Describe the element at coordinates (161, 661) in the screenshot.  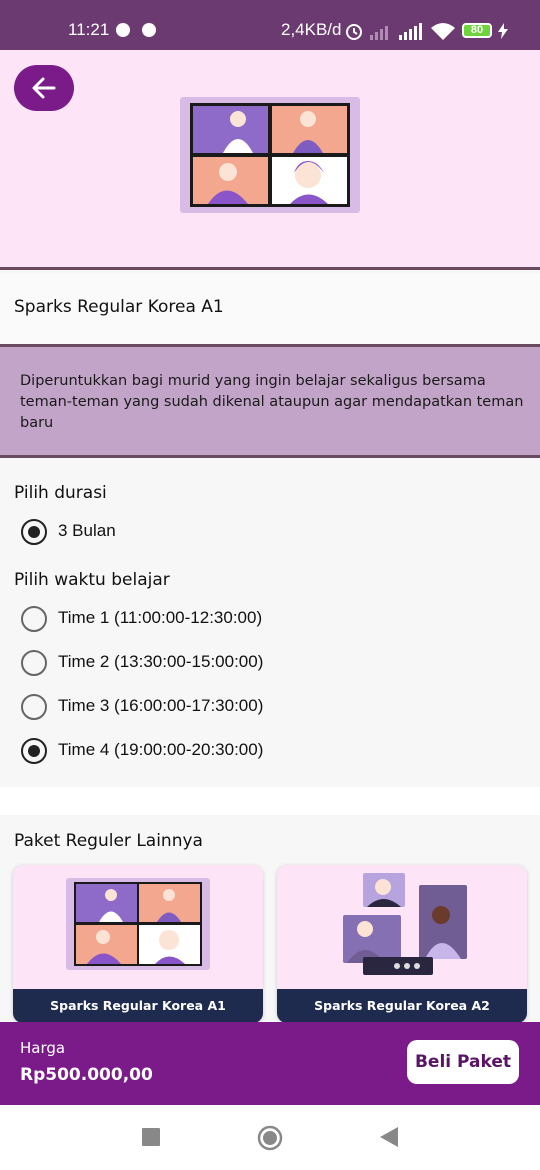
I see `schedule-option-label: Time 2 (13:30:00-15:00:00)` at that location.